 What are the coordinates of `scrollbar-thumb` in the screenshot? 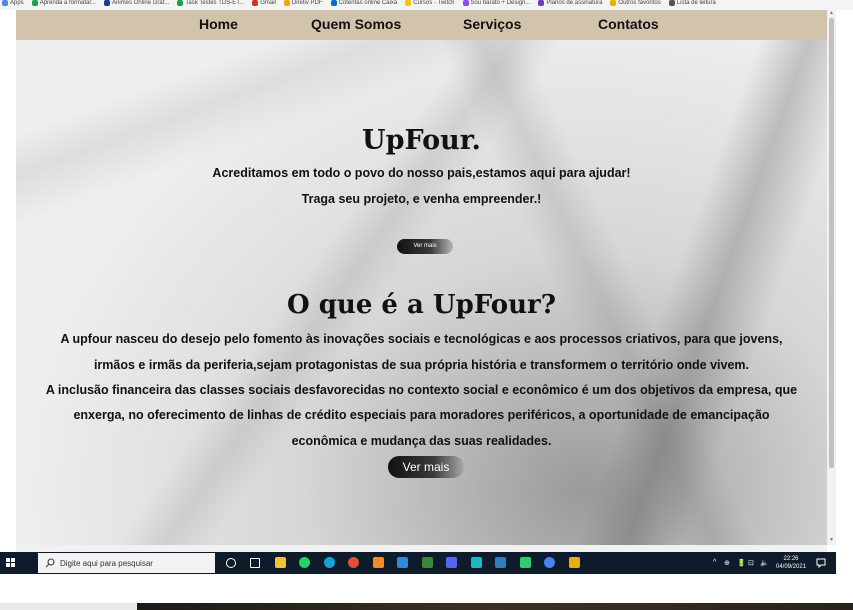 It's located at (831, 243).